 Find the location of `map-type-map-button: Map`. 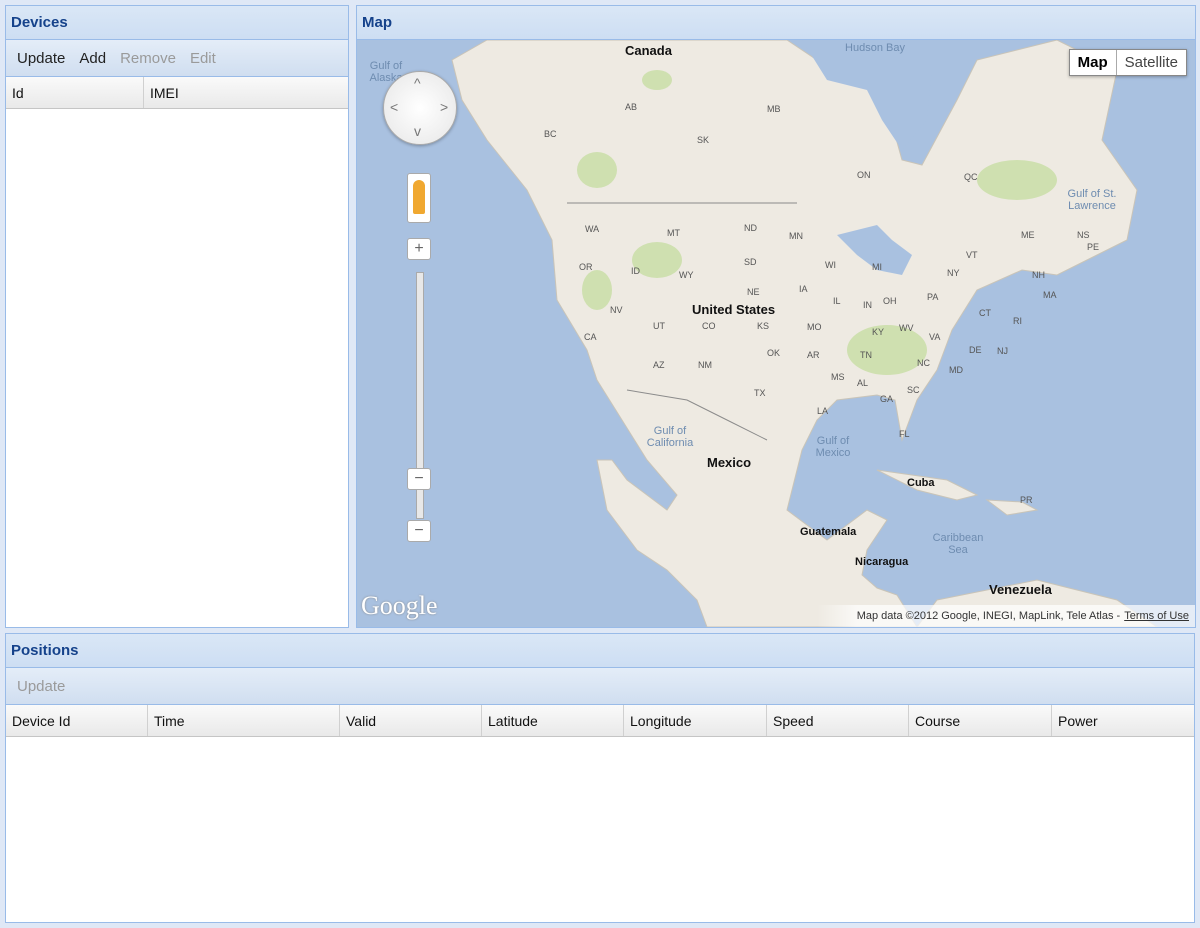

map-type-map-button: Map is located at coordinates (1093, 62).